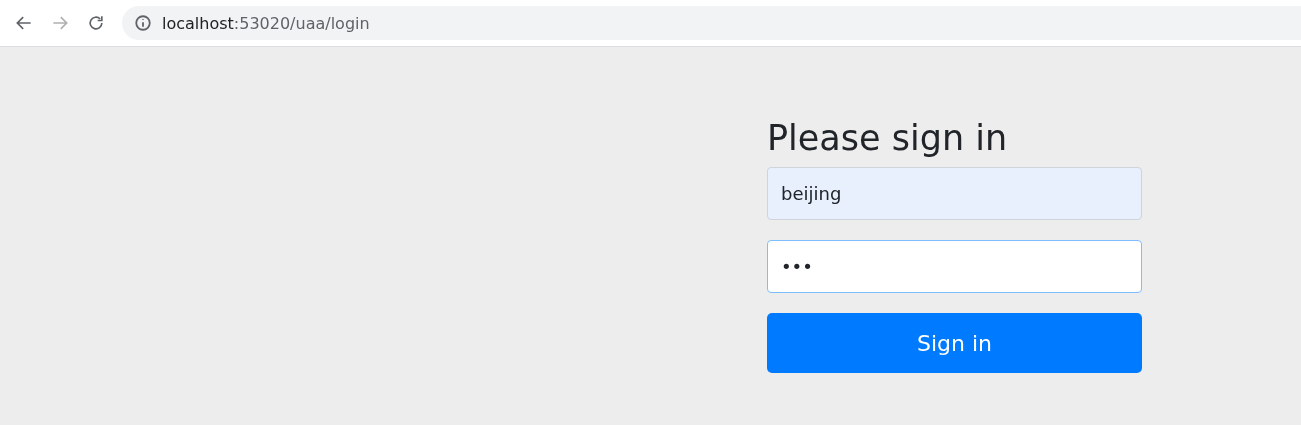  Describe the element at coordinates (143, 23) in the screenshot. I see `info-icon` at that location.